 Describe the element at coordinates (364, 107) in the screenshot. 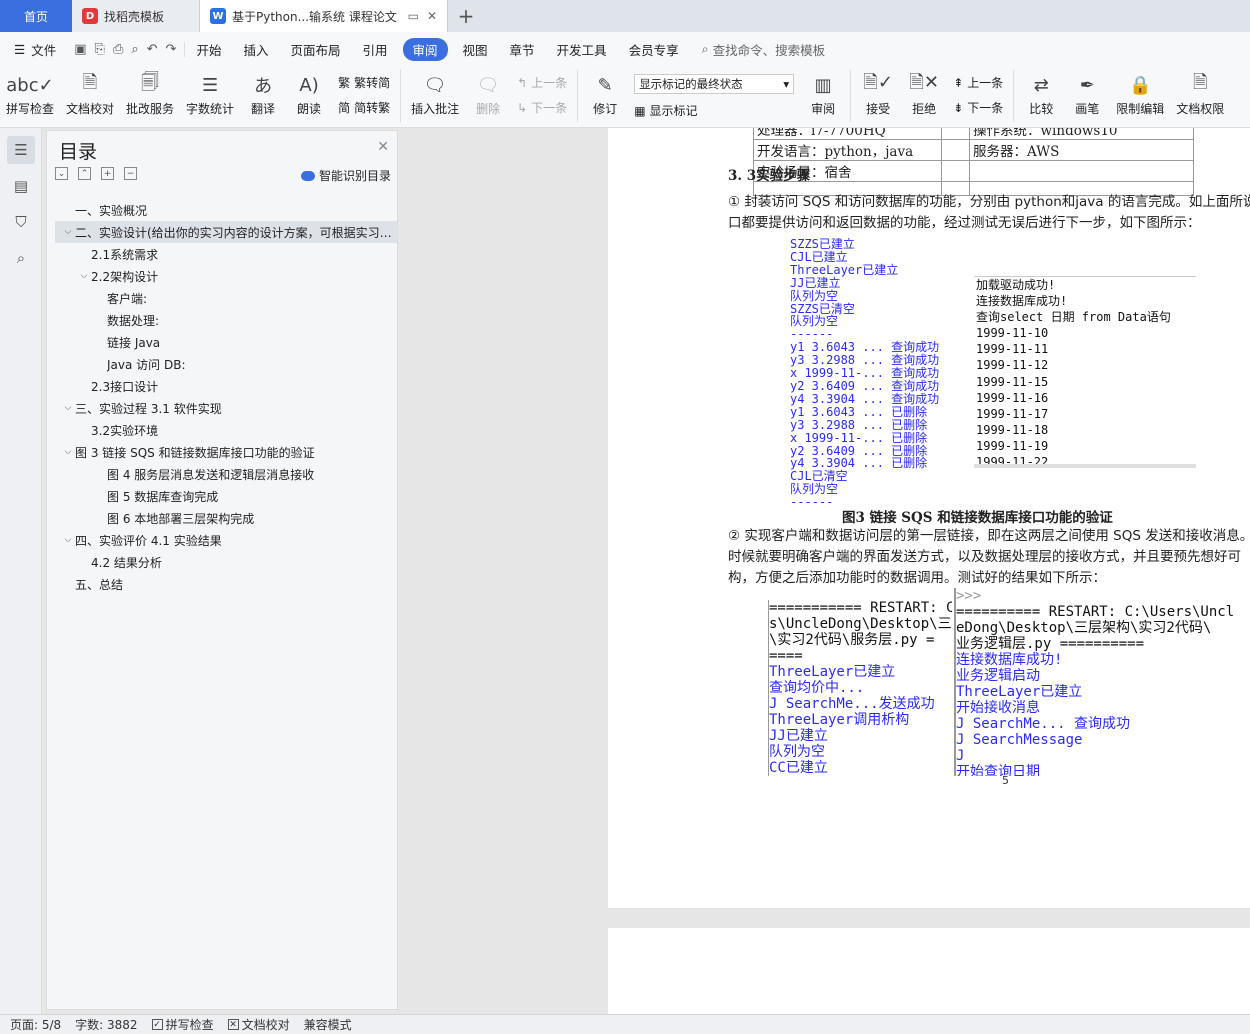

I see `simp-to-trad-button: 简简转繁` at that location.